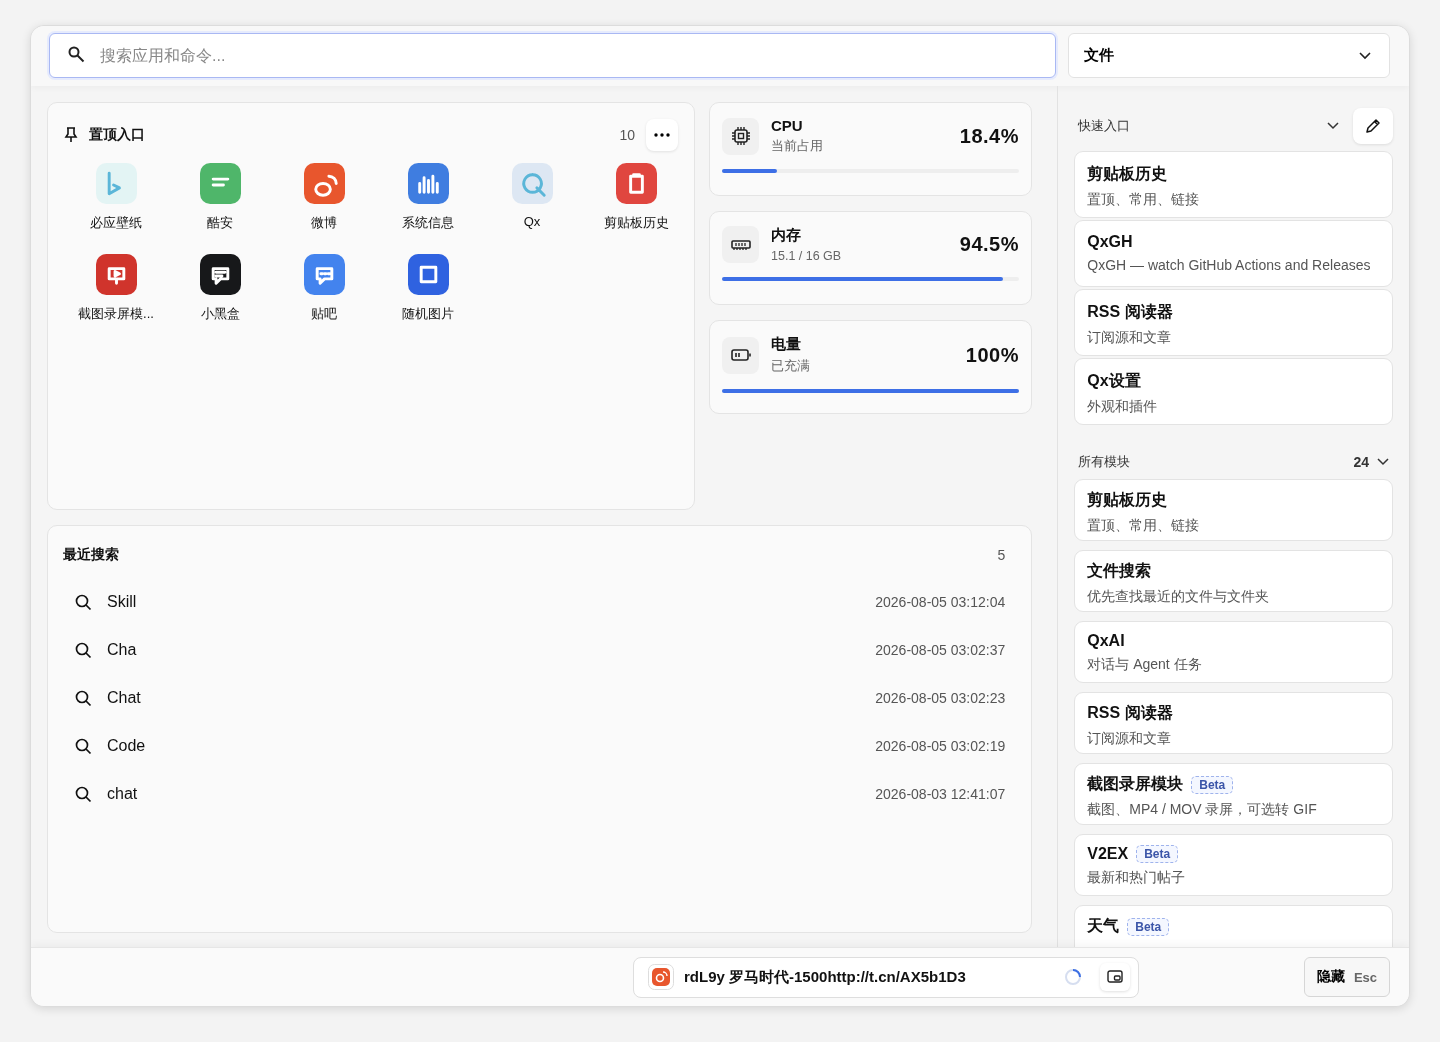 This screenshot has height=1042, width=1440. What do you see at coordinates (1229, 55) in the screenshot?
I see `scope-dropdown: 文件` at bounding box center [1229, 55].